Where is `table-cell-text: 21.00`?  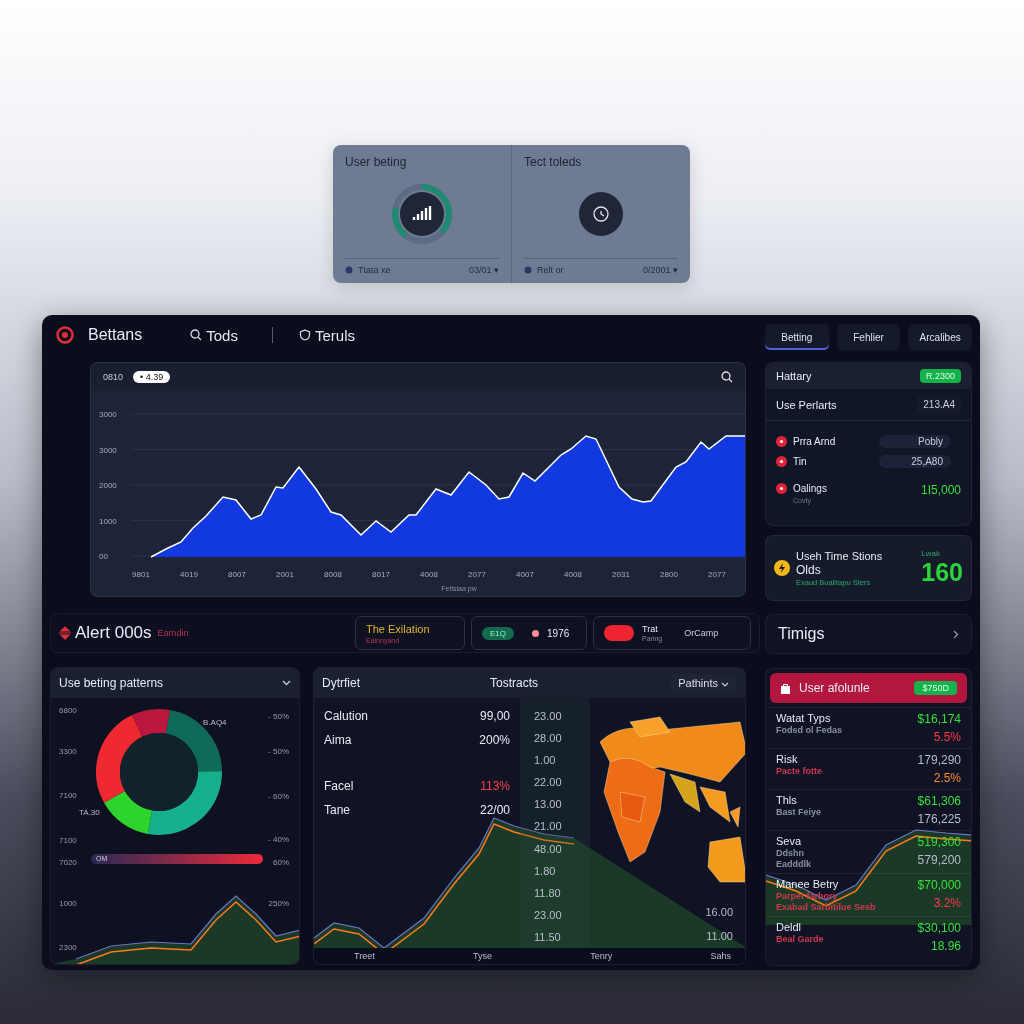 table-cell-text: 21.00 is located at coordinates (548, 827).